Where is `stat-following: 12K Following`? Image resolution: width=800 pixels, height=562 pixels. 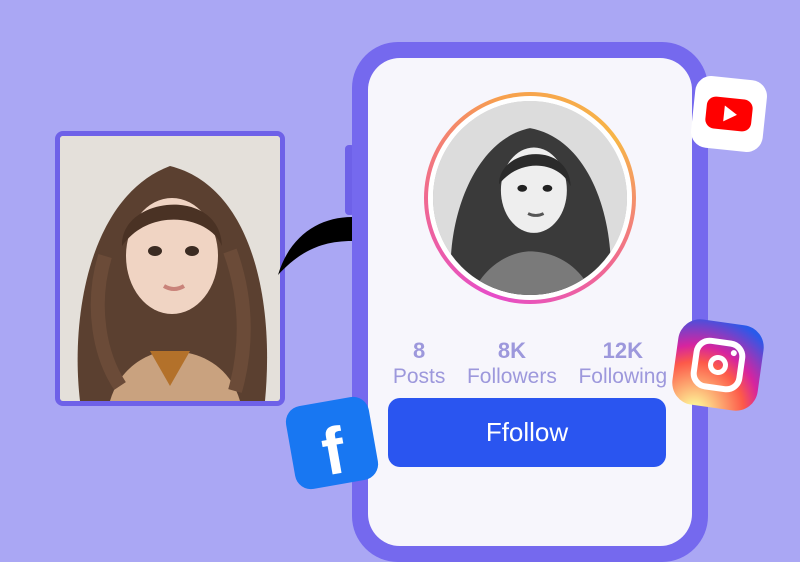
stat-following: 12K Following is located at coordinates (622, 364).